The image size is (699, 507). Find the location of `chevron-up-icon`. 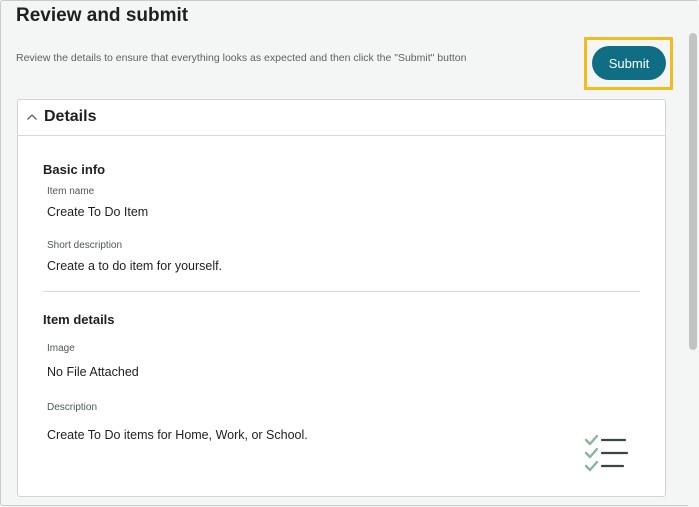

chevron-up-icon is located at coordinates (32, 117).